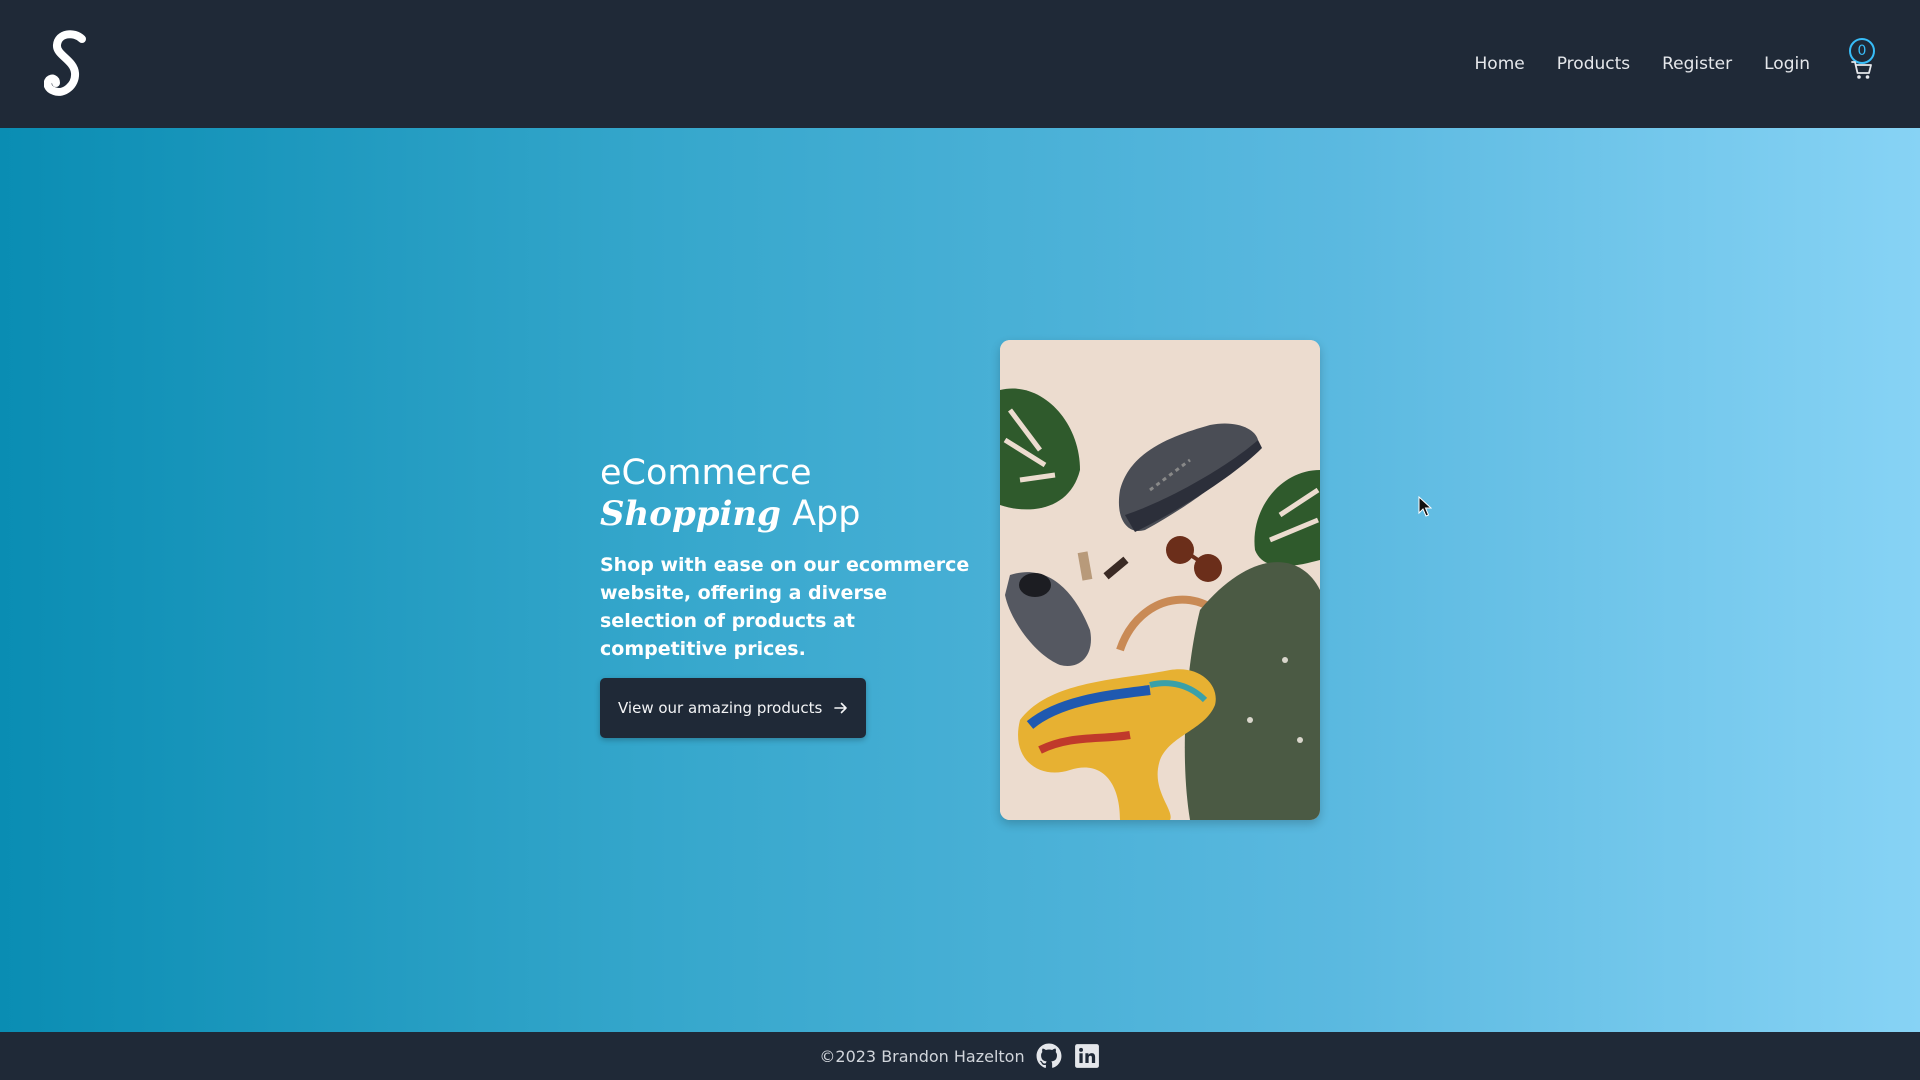 This screenshot has height=1080, width=1920. I want to click on shopping-cart-icon, so click(1861, 70).